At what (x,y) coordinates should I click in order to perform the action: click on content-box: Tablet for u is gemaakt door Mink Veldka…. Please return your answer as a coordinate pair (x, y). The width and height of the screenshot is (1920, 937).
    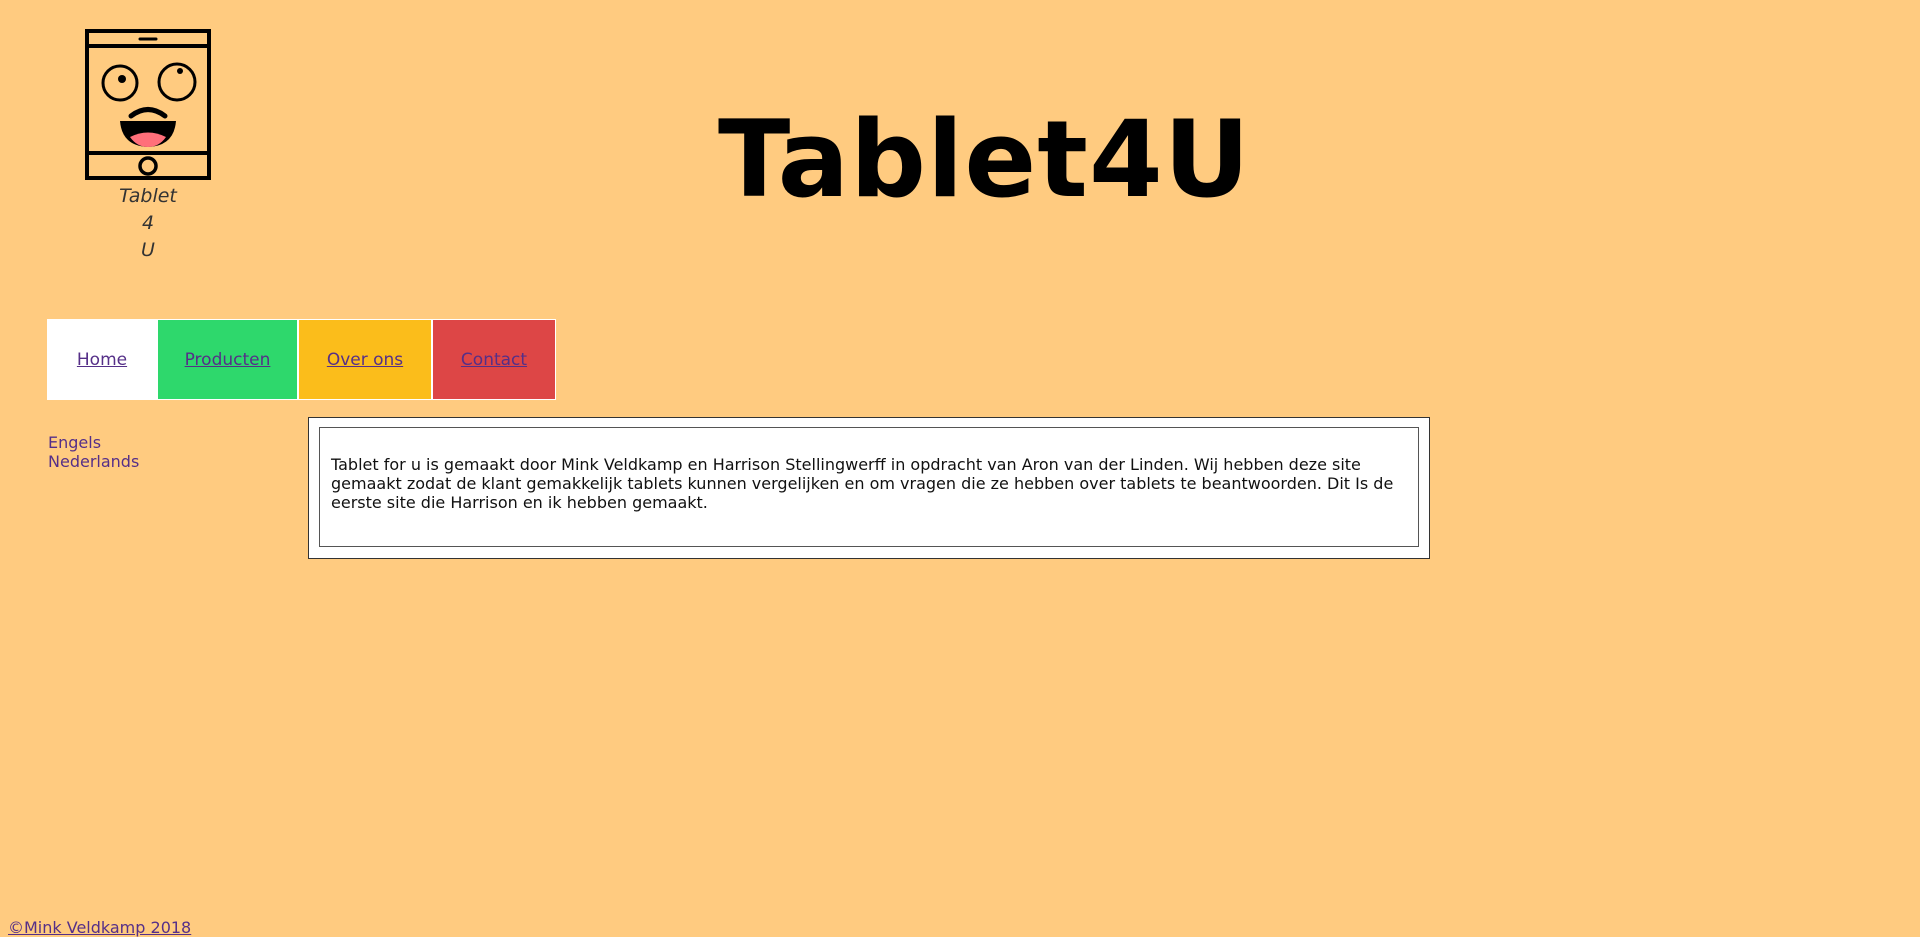
    Looking at the image, I should click on (869, 488).